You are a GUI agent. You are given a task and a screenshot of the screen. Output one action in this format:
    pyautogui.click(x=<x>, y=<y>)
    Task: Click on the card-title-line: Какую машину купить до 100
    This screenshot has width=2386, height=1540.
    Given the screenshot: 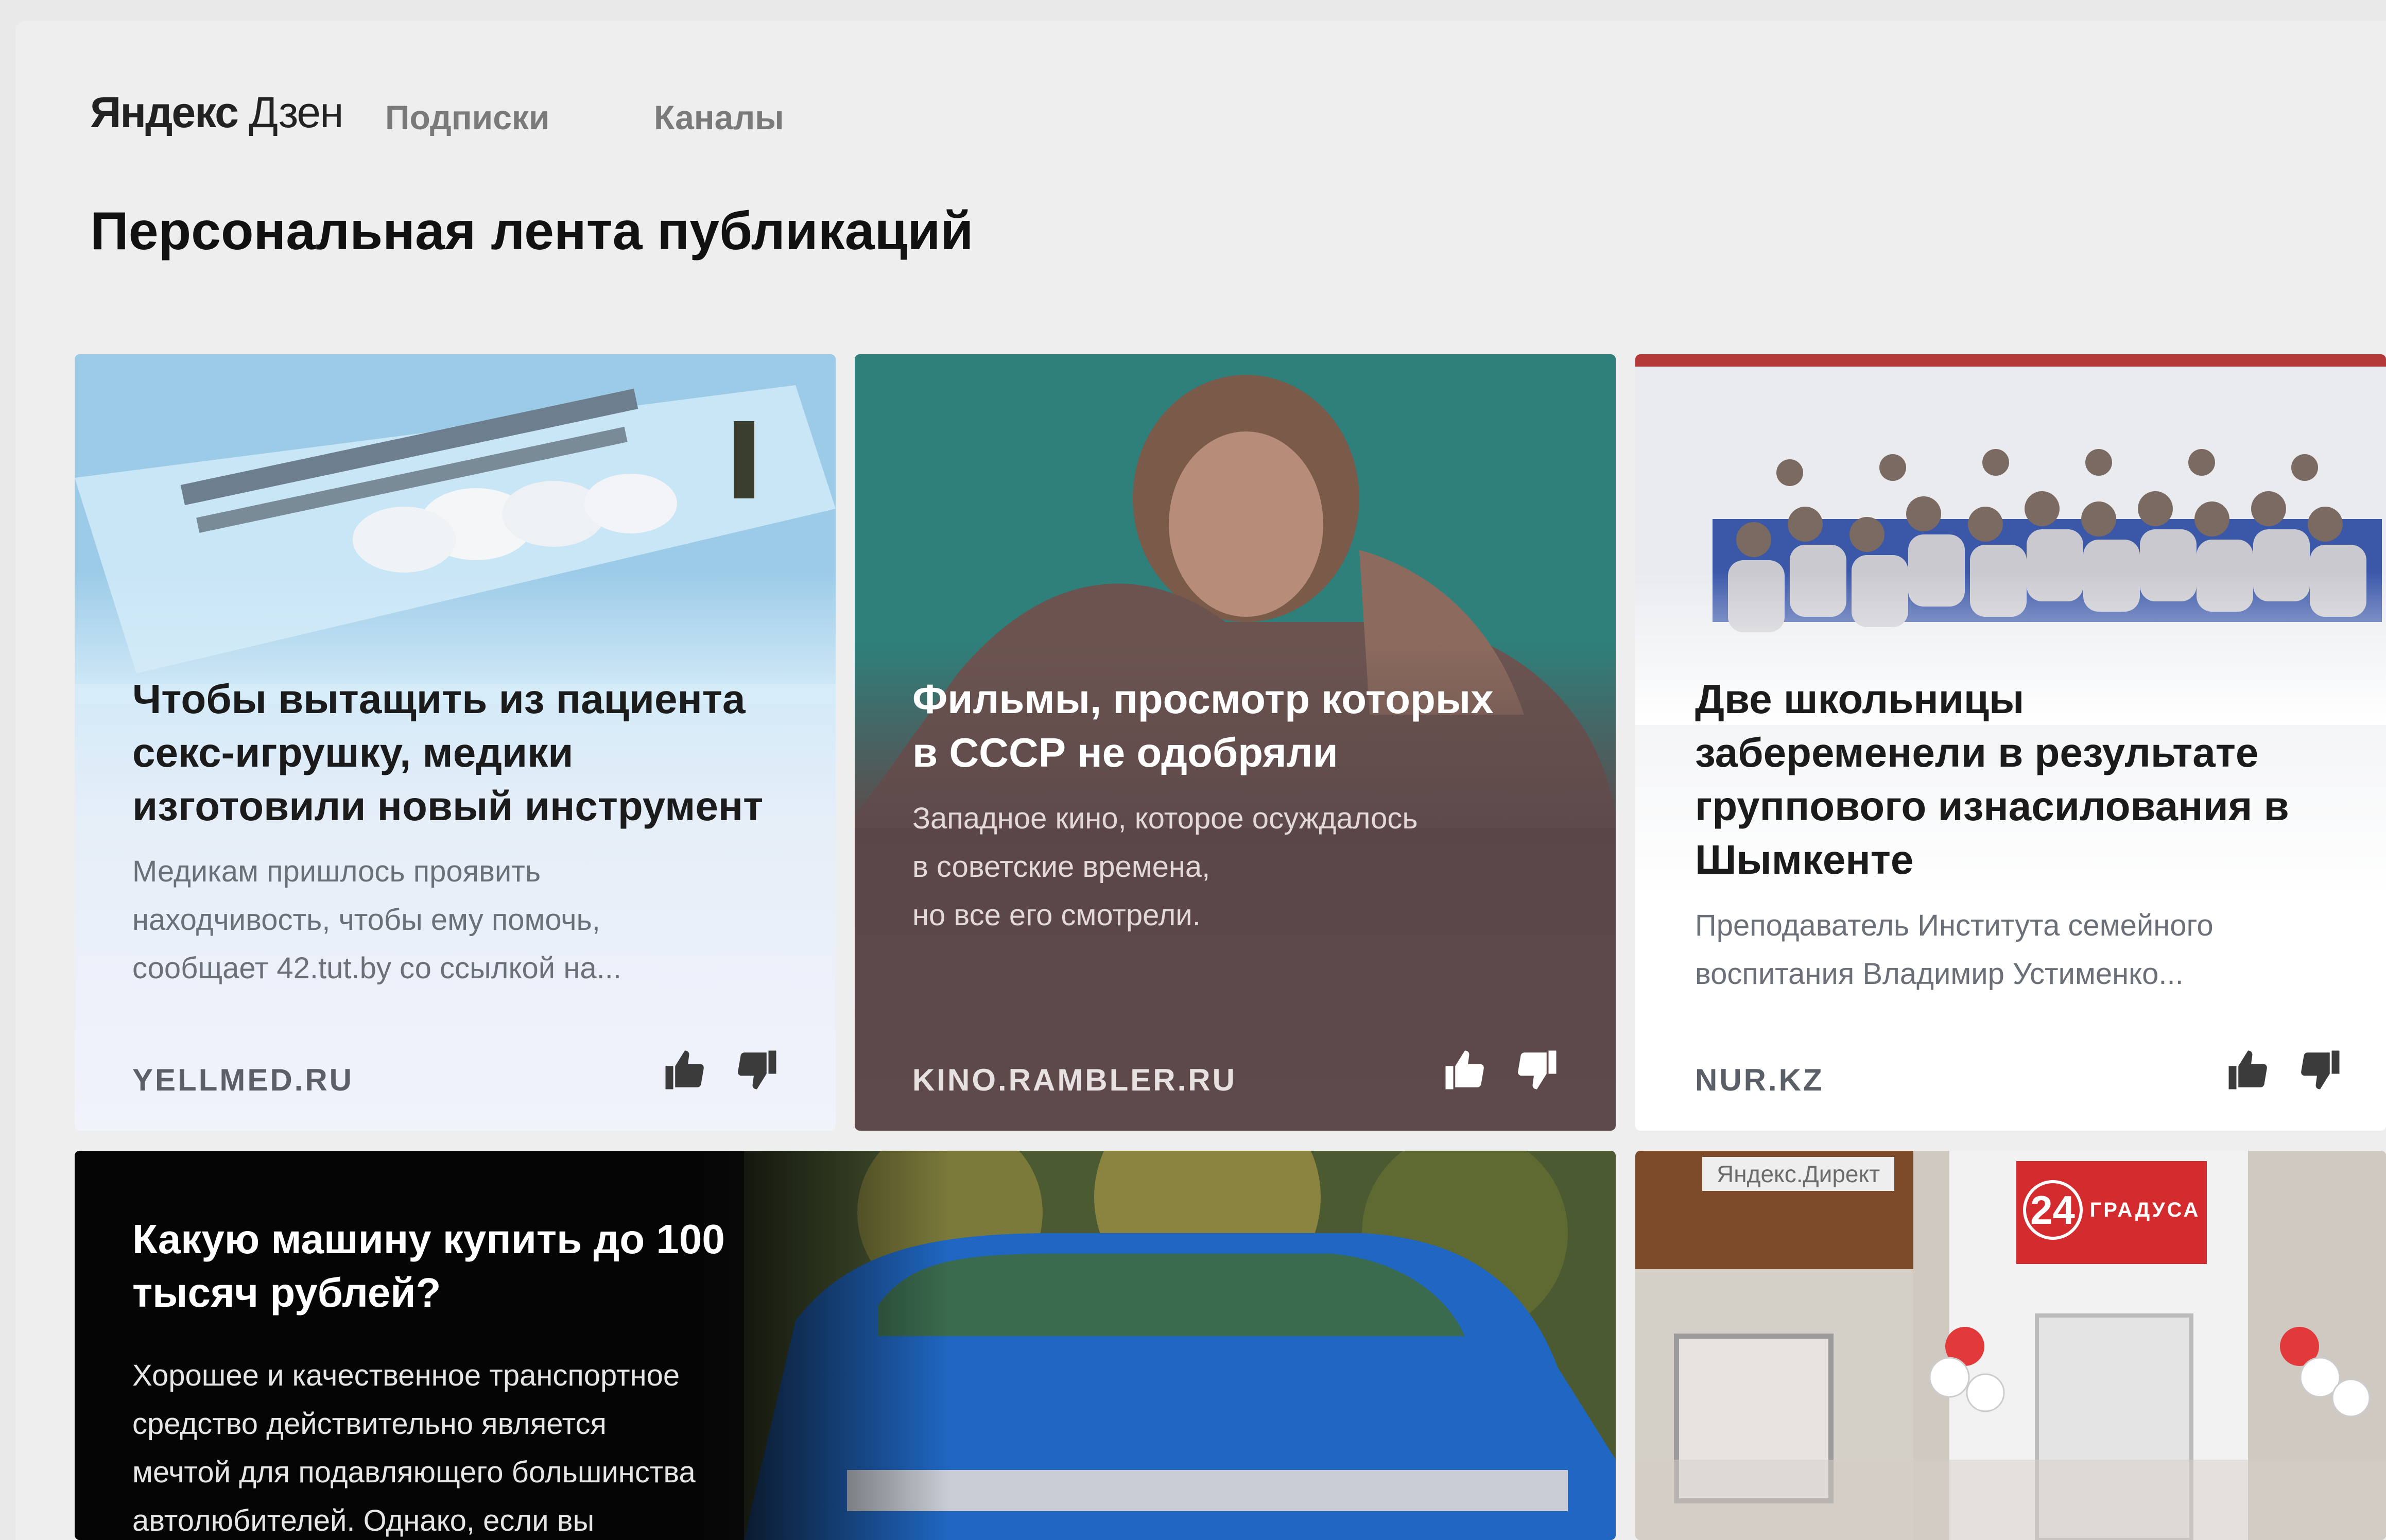 What is the action you would take?
    pyautogui.click(x=428, y=1239)
    